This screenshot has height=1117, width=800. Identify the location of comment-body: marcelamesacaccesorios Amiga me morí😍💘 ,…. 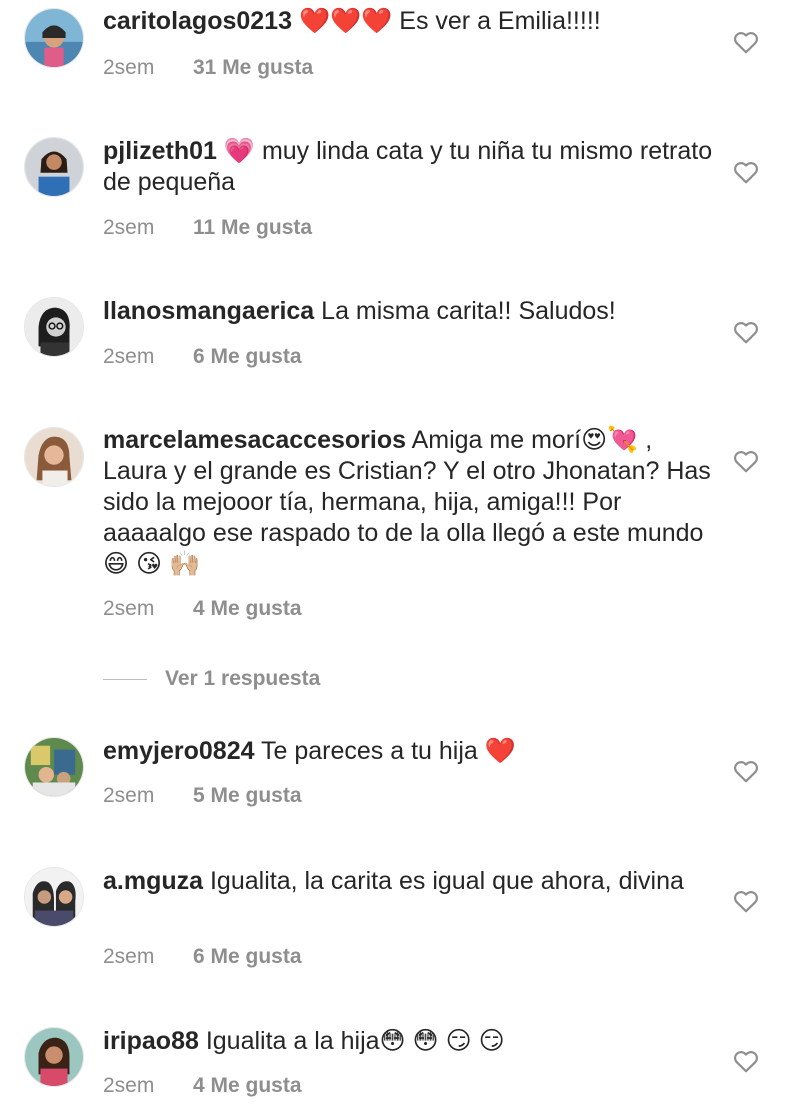
(408, 502).